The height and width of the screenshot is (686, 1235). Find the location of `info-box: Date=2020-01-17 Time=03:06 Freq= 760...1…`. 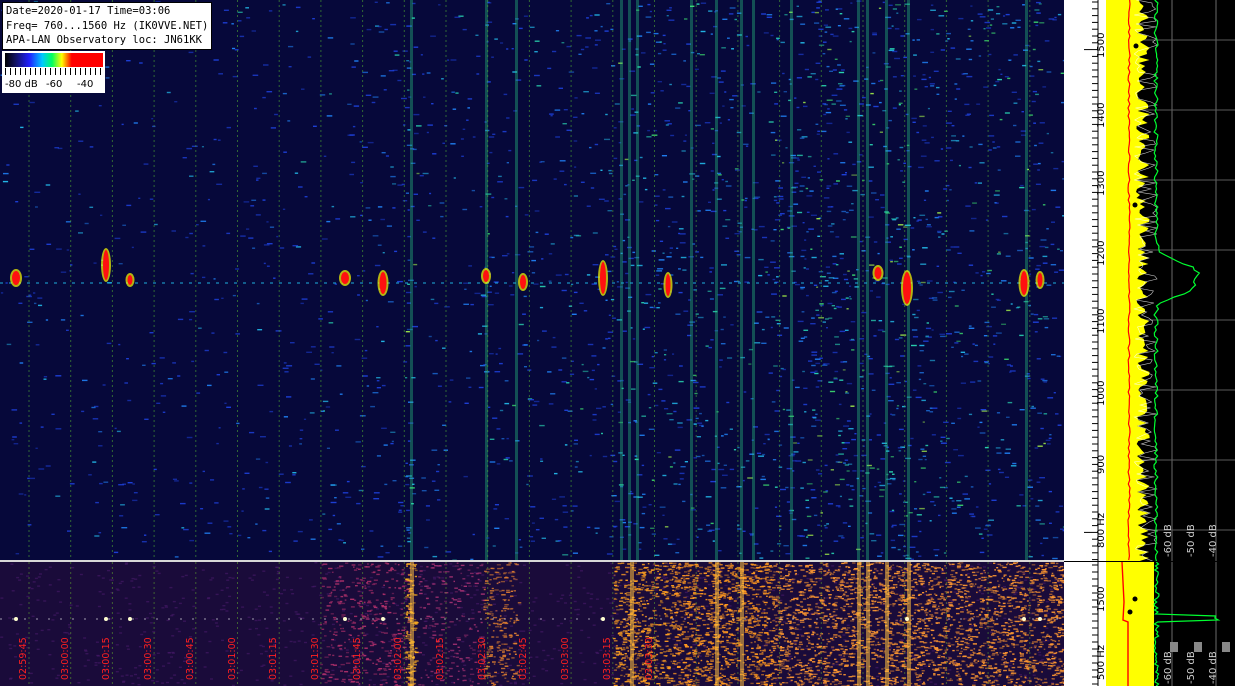

info-box: Date=2020-01-17 Time=03:06 Freq= 760...1… is located at coordinates (107, 26).